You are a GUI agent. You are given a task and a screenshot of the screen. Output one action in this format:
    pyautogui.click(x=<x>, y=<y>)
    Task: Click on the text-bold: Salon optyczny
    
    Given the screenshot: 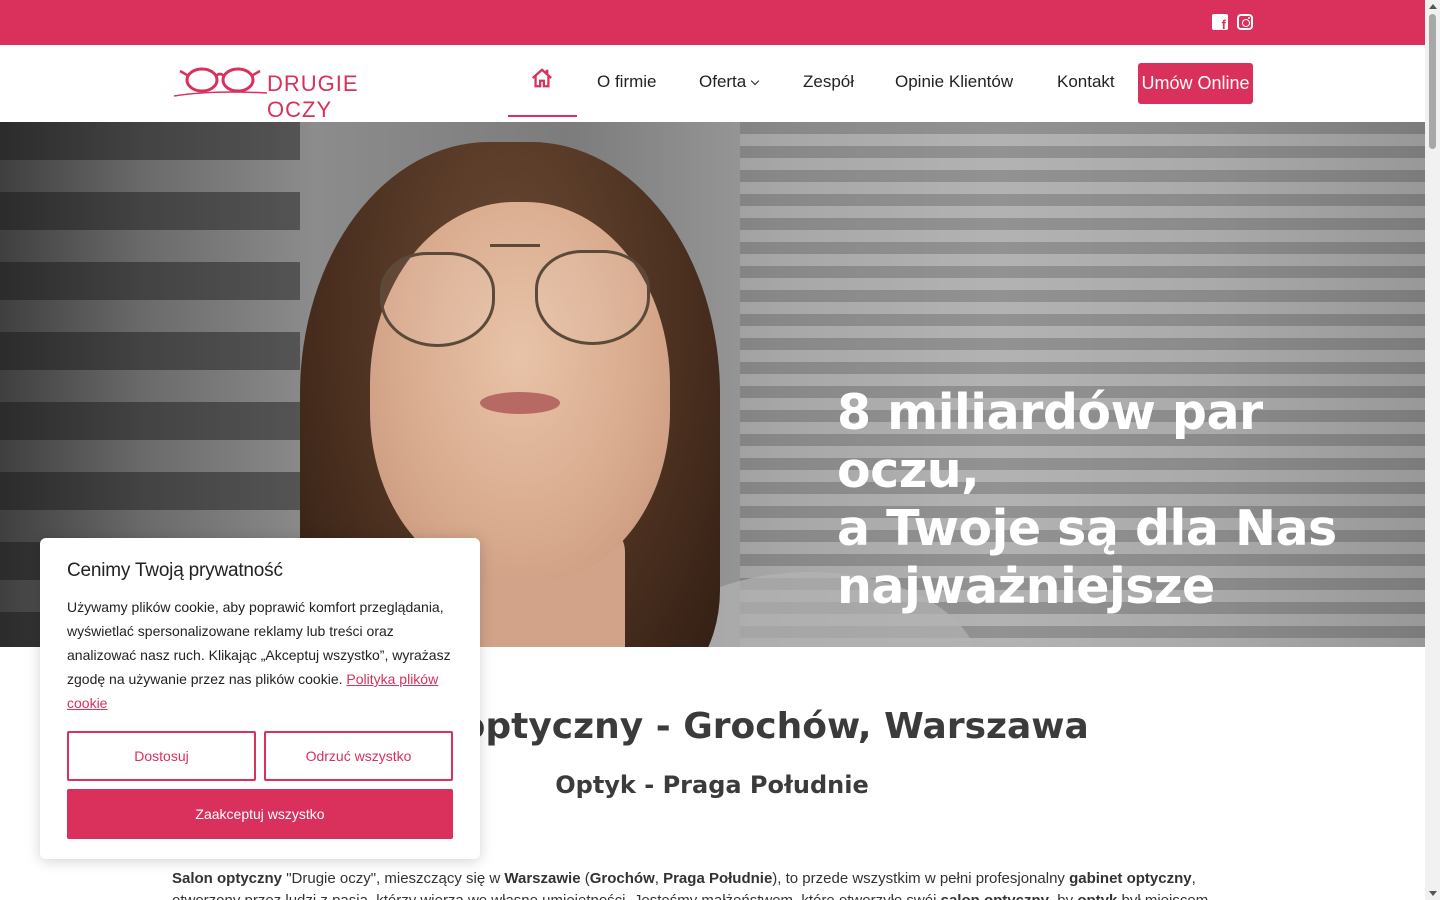 What is the action you would take?
    pyautogui.click(x=227, y=878)
    